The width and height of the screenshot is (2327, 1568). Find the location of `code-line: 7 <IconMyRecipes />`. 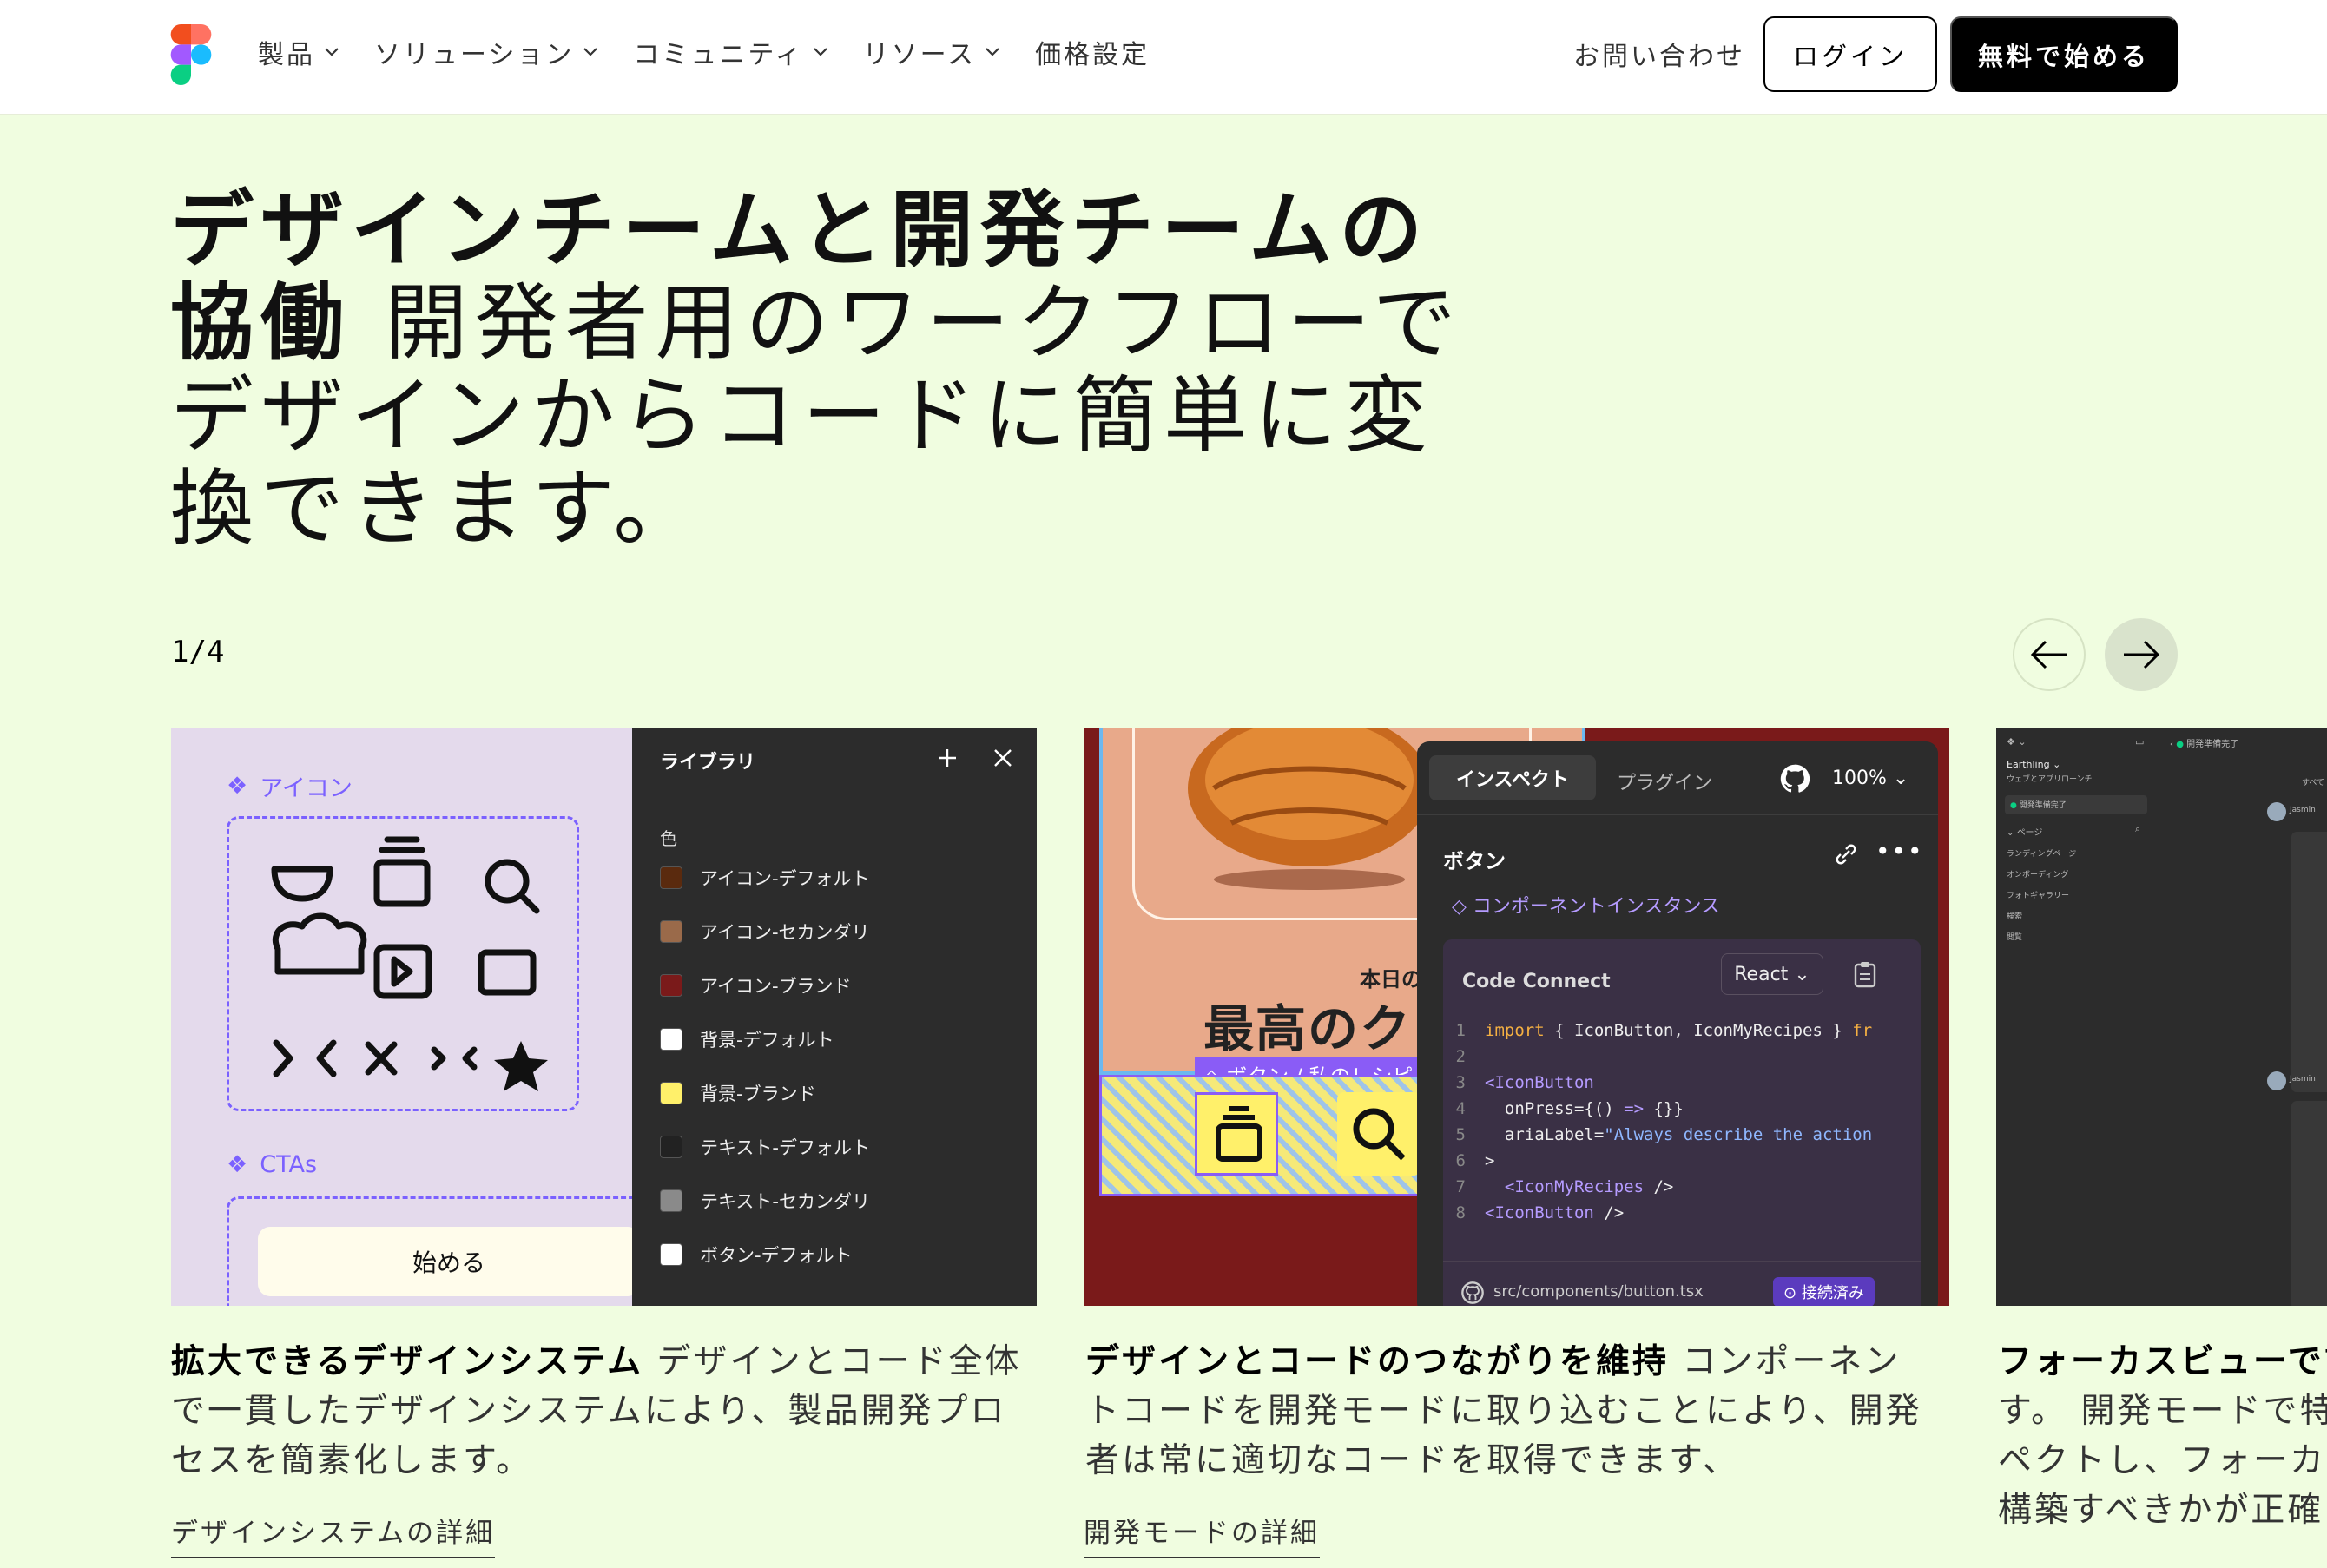

code-line: 7 <IconMyRecipes /> is located at coordinates (1564, 1186).